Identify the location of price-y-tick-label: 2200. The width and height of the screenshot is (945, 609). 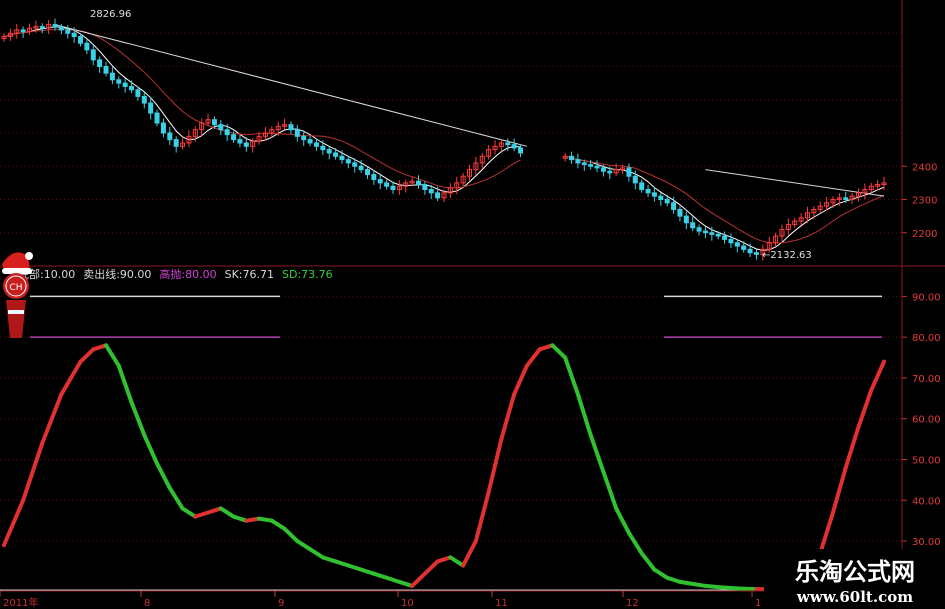
(924, 234).